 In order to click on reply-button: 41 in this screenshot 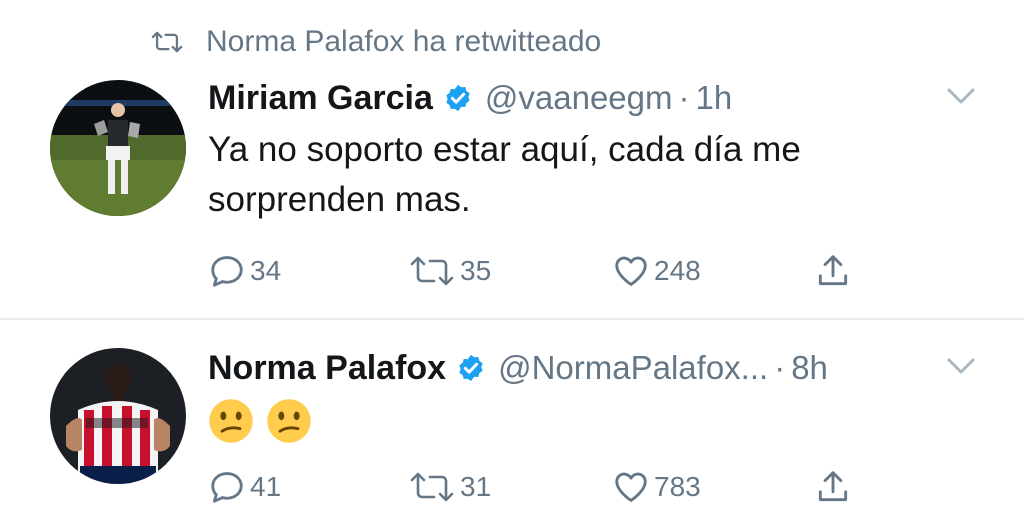, I will do `click(244, 487)`.